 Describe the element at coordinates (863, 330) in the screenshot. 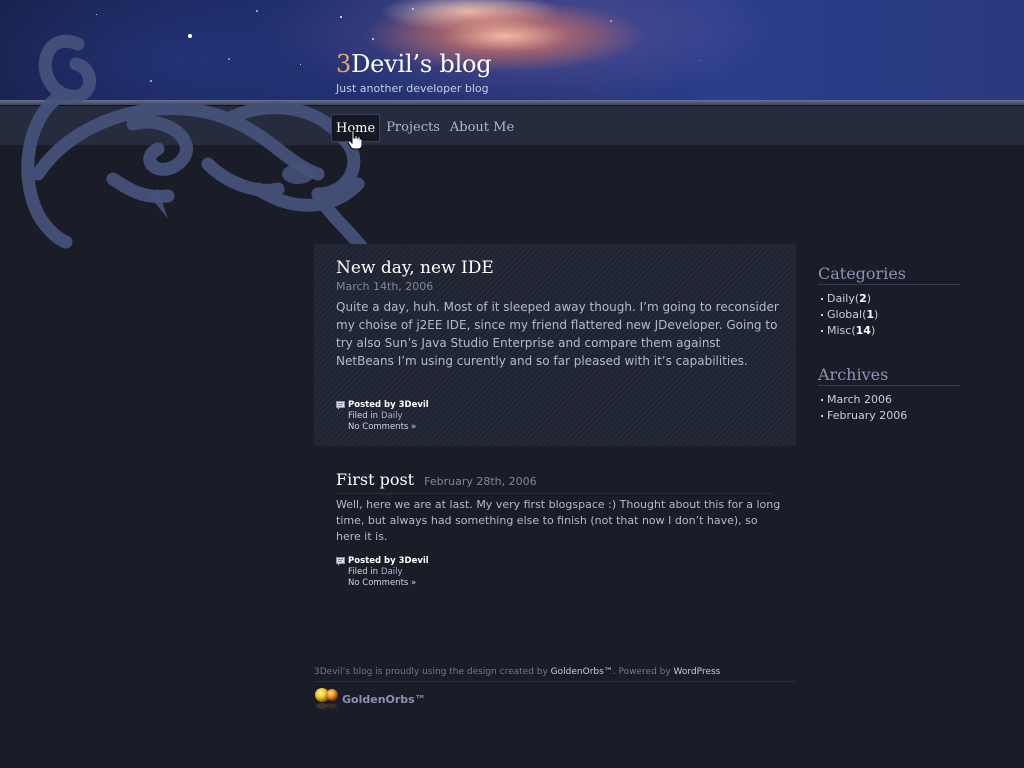

I see `category-count: 14` at that location.